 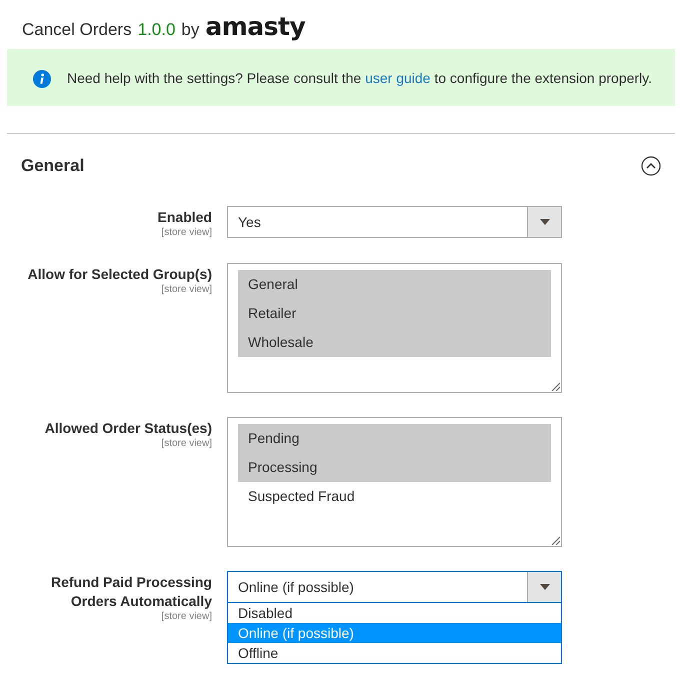 I want to click on page-title: Cancel Orders, so click(x=77, y=30).